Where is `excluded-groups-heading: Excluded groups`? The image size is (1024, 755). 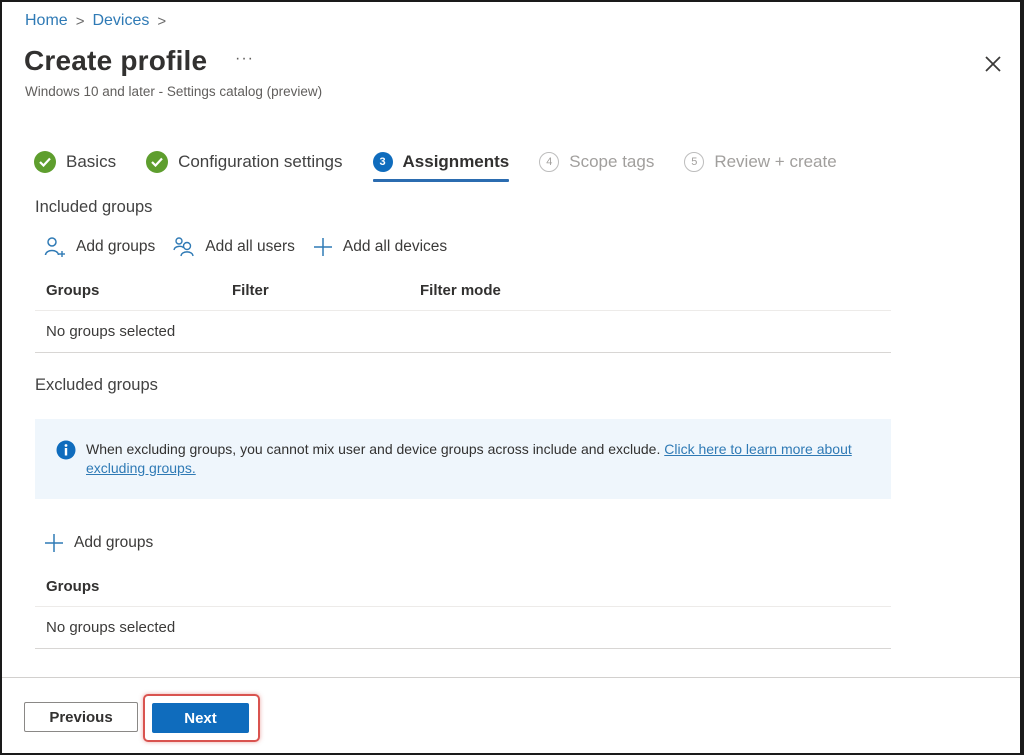
excluded-groups-heading: Excluded groups is located at coordinates (96, 385).